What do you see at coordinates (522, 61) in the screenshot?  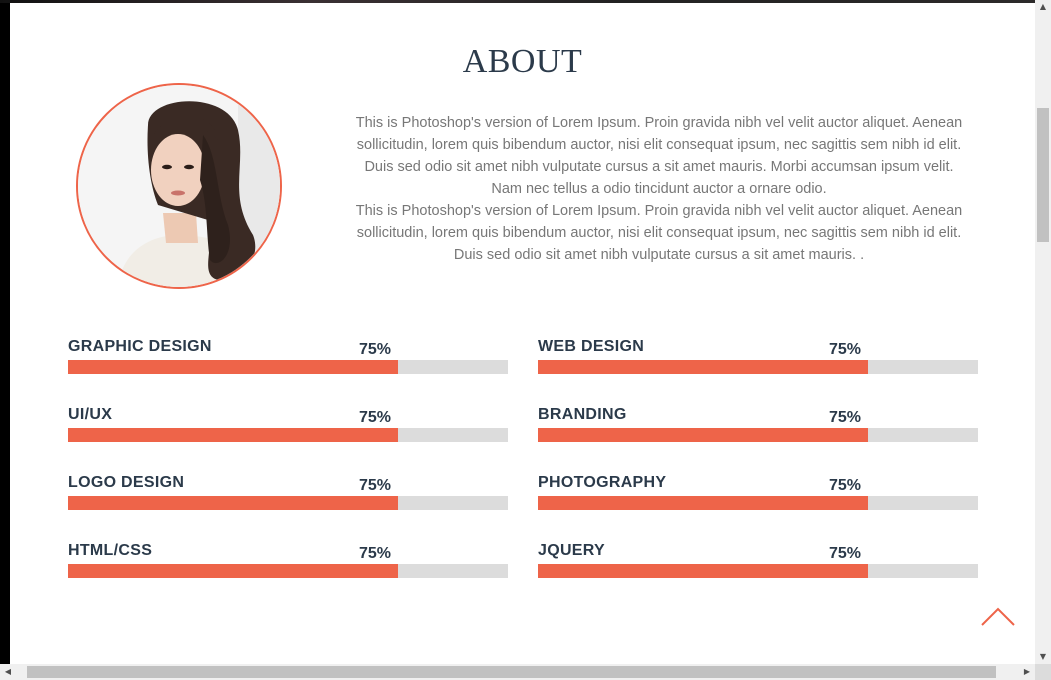 I see `section-title: ABOUT` at bounding box center [522, 61].